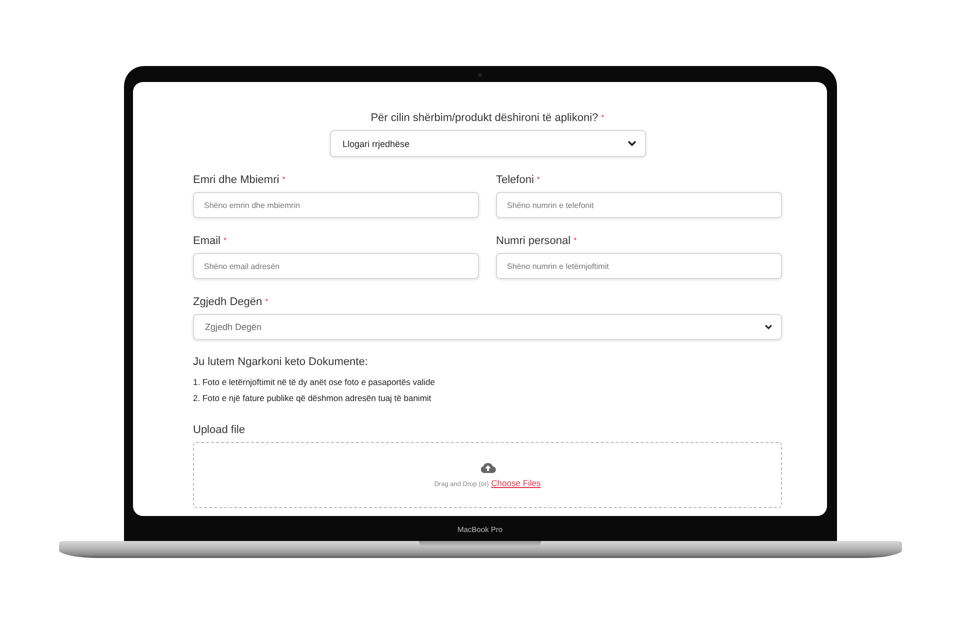 The image size is (960, 632). Describe the element at coordinates (484, 118) in the screenshot. I see `field-label: Për cilin shërbim/produkt dëshironi të aplikoni?` at that location.